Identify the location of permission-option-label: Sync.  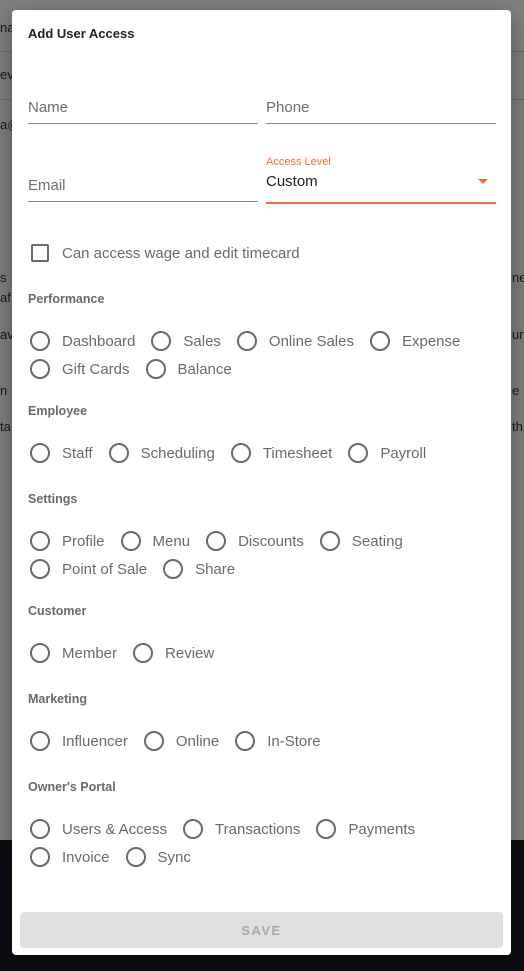
(174, 857).